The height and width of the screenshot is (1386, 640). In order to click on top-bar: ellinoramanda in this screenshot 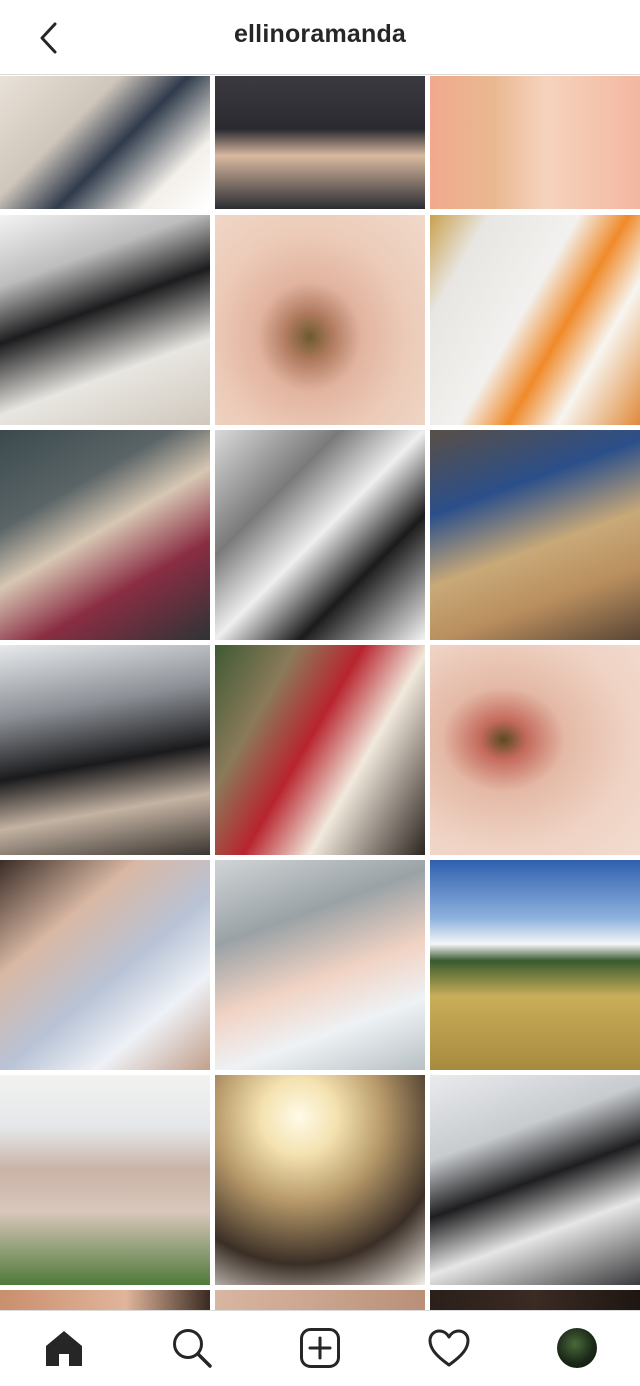, I will do `click(320, 37)`.